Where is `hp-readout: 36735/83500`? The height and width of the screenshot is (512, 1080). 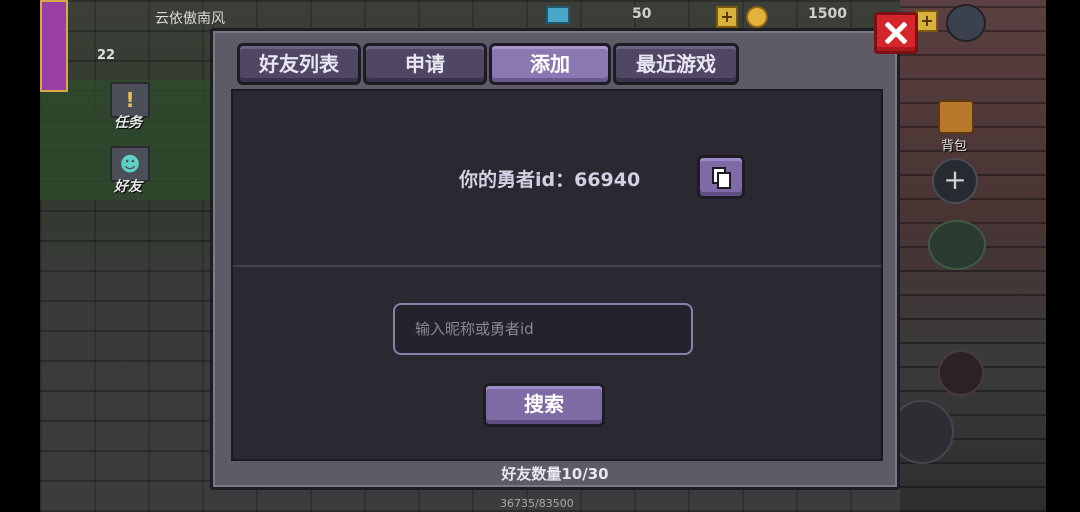
hp-readout: 36735/83500 is located at coordinates (537, 503).